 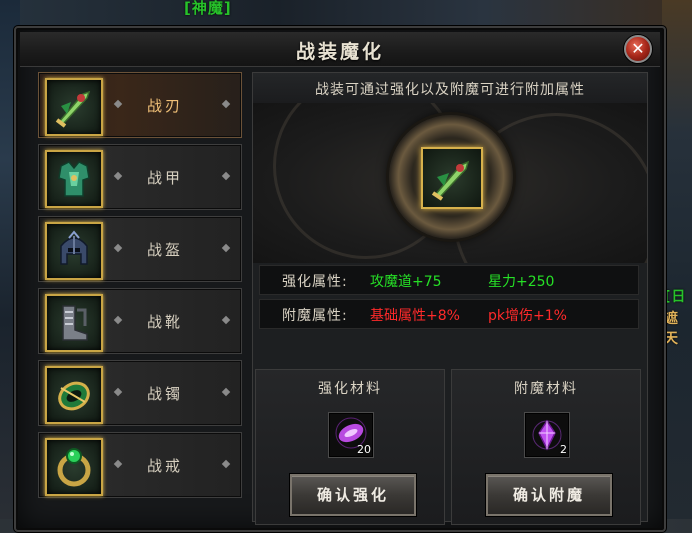 I want to click on enhance-materials-box: 强化材料 20 确认强化, so click(x=350, y=447).